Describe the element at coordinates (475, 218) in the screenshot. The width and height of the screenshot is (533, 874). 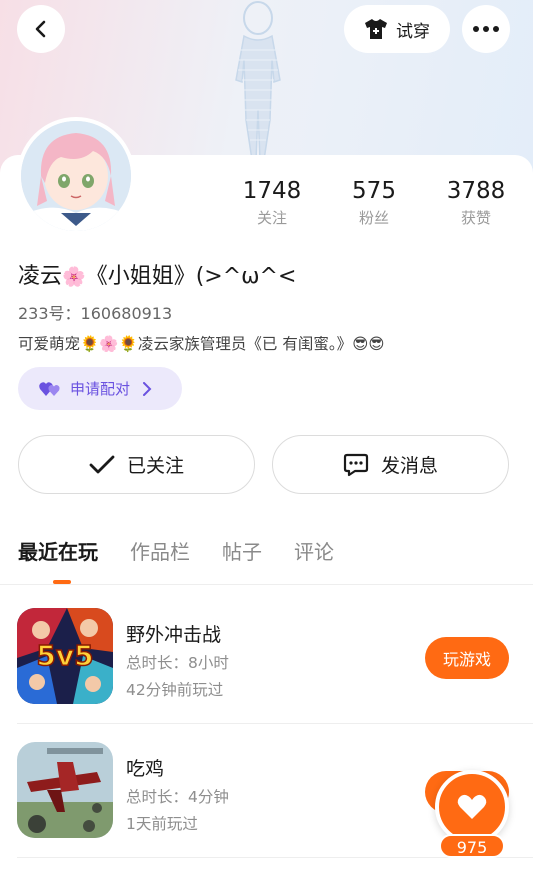
I see `stat-likes-label: 获赞` at that location.